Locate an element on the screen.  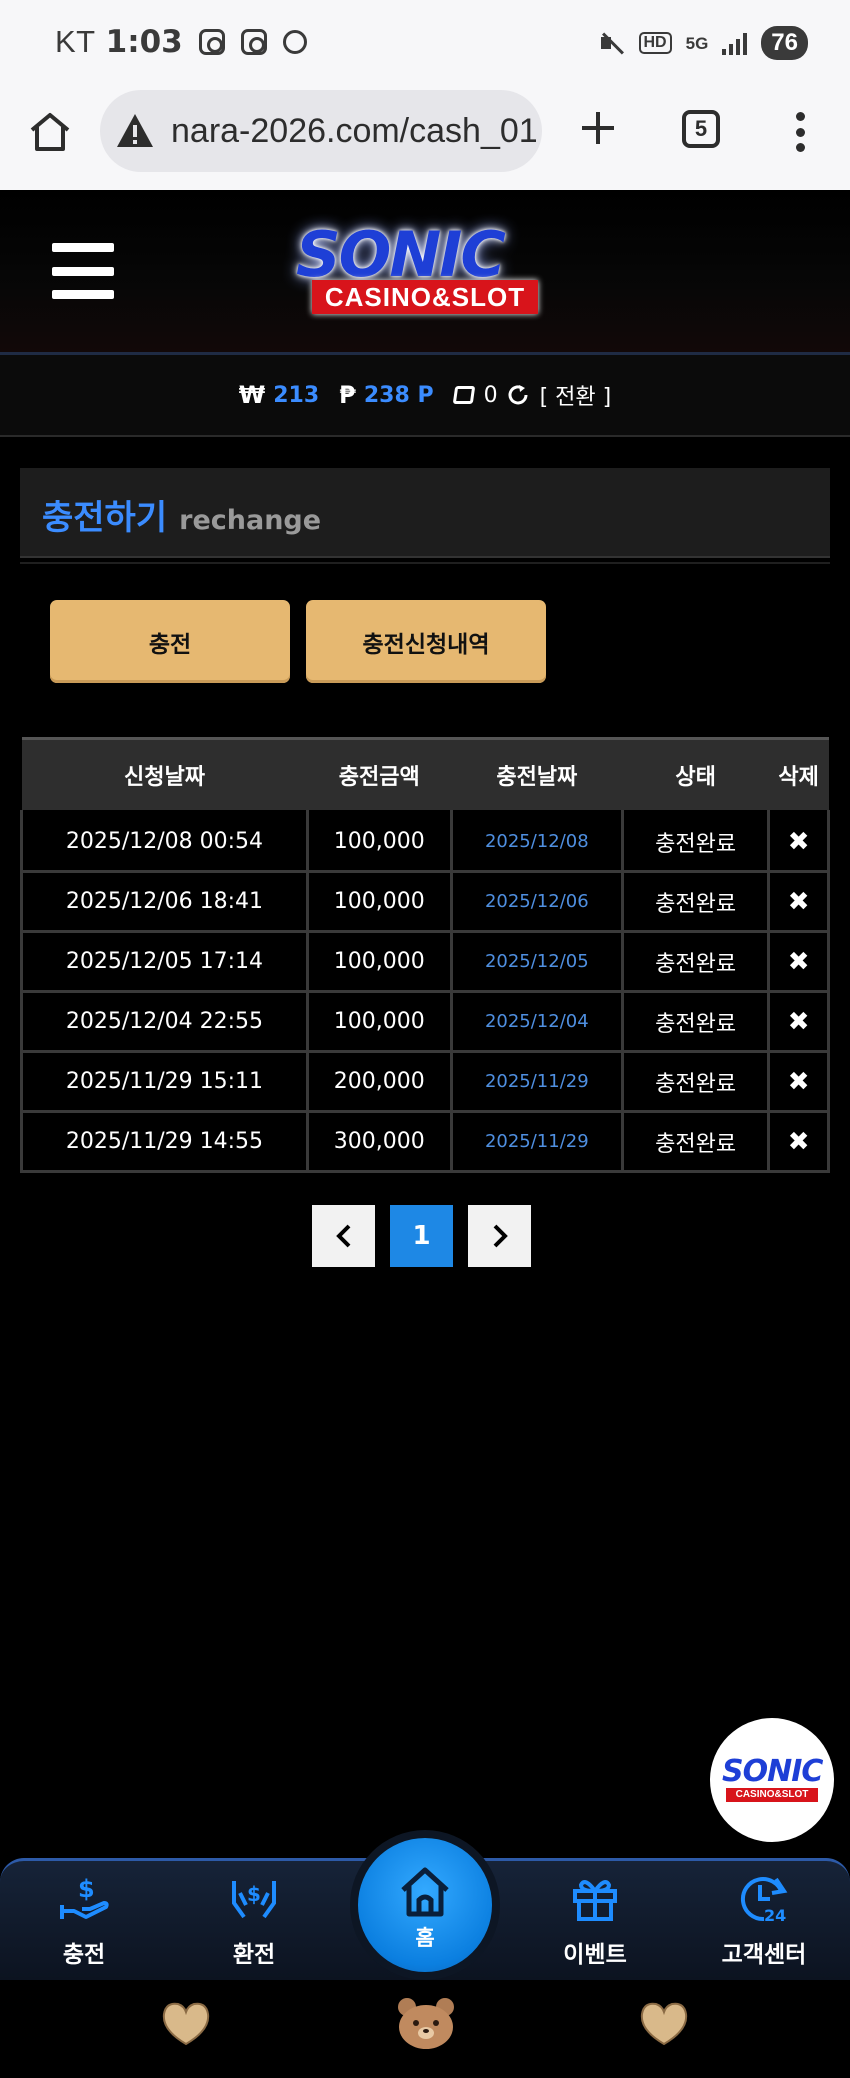
nav-event: 이벤트 is located at coordinates (595, 1920).